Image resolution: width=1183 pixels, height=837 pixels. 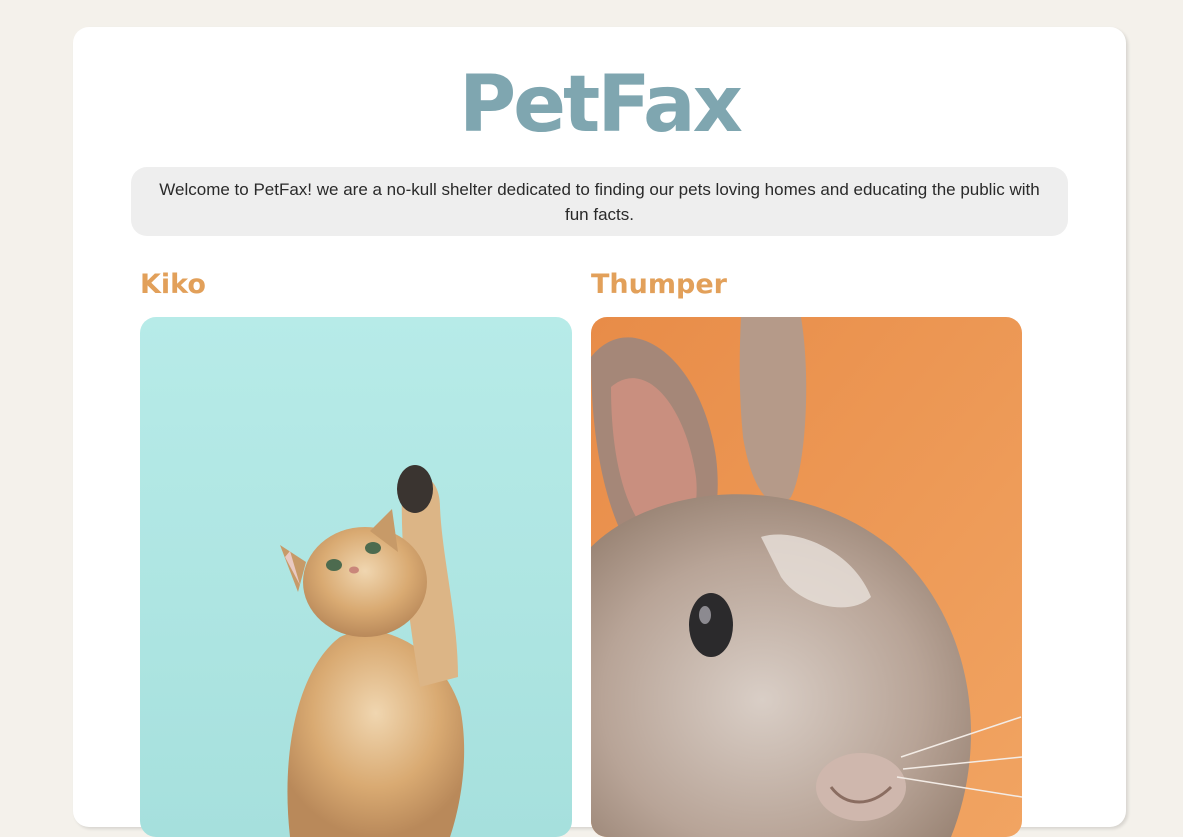 I want to click on pet-name-thumper: Thumper, so click(x=807, y=292).